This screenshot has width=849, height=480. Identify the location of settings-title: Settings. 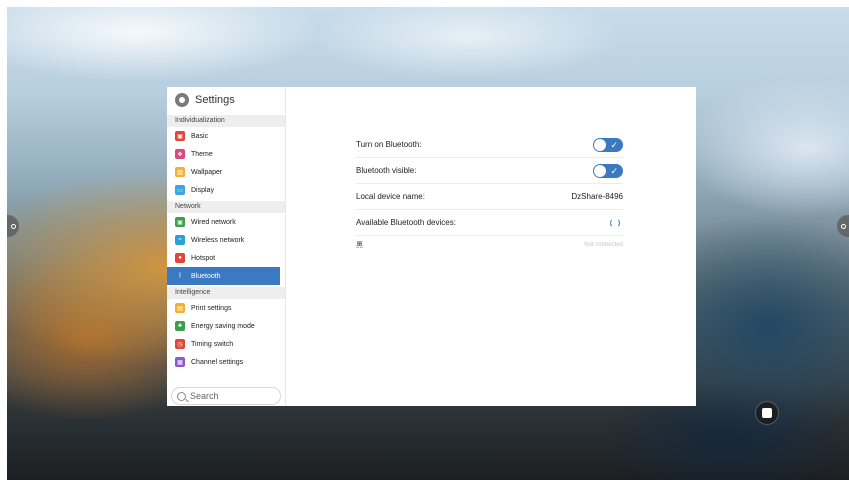
(215, 100).